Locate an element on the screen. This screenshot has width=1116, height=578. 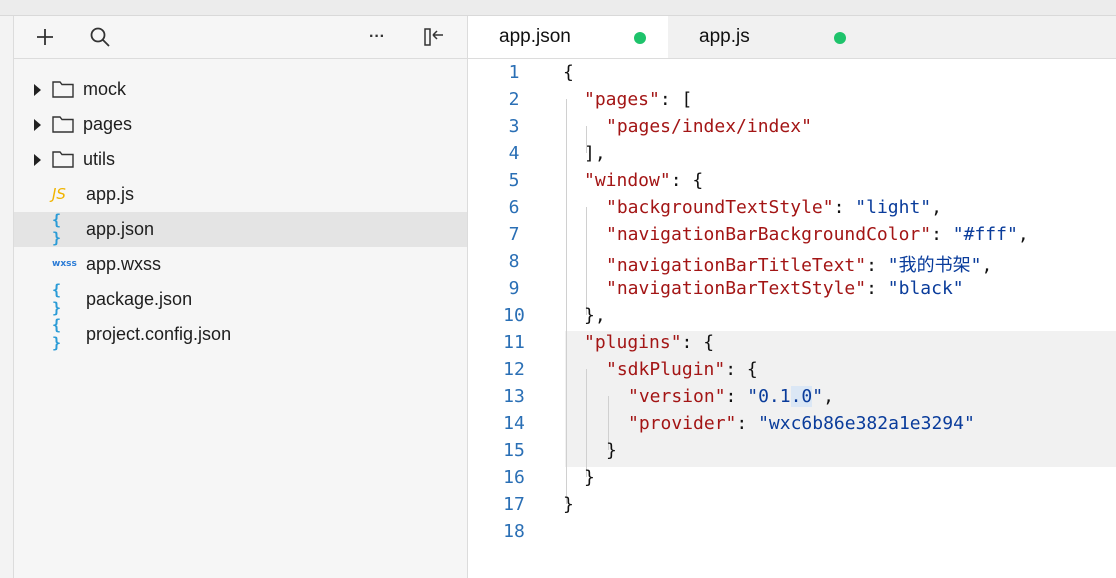
code-line: 18 is located at coordinates (792, 531).